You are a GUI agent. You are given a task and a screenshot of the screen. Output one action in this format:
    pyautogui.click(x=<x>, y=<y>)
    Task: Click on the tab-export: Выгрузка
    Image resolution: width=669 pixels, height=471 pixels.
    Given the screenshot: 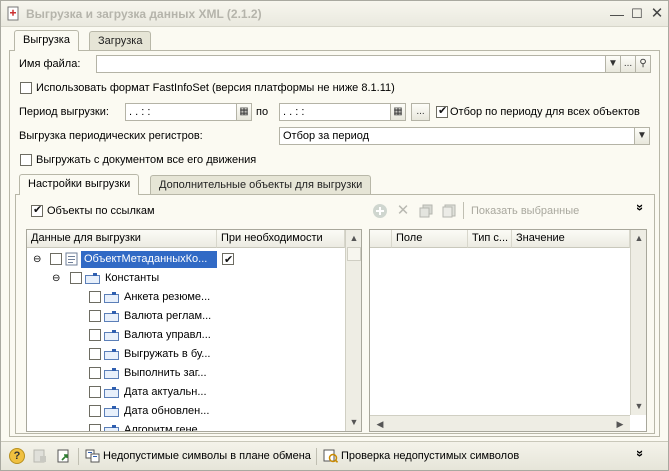 What is the action you would take?
    pyautogui.click(x=46, y=40)
    